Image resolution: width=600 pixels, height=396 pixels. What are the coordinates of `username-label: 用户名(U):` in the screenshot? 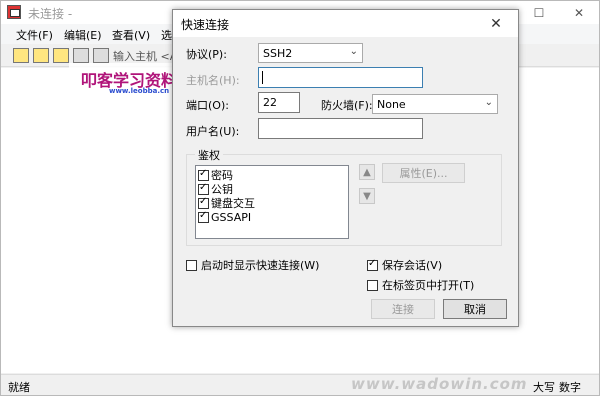 It's located at (213, 131).